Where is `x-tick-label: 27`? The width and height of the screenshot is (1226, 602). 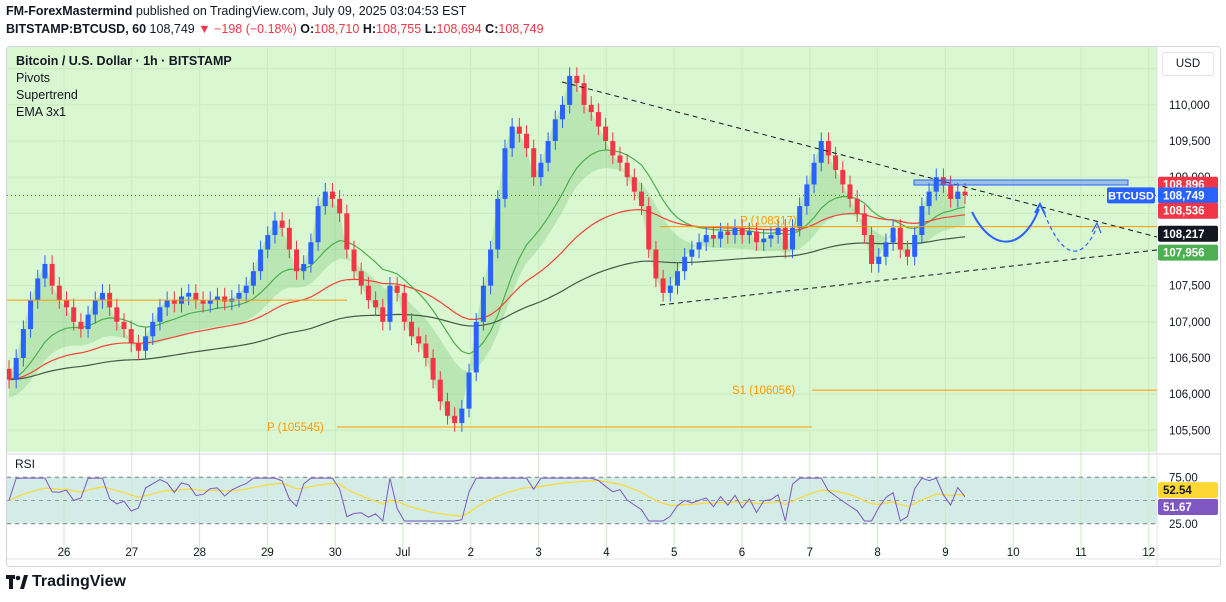 x-tick-label: 27 is located at coordinates (131, 553).